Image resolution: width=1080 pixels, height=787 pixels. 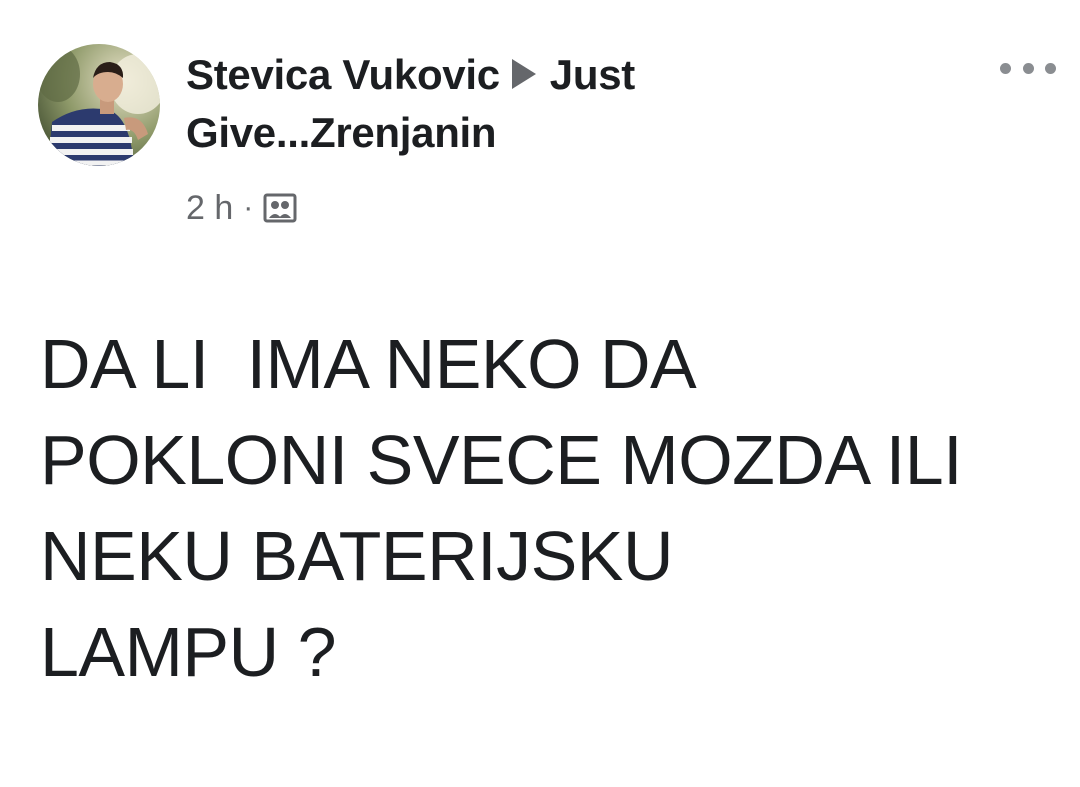 I want to click on author-line: Stevica Vukovic Just, so click(x=491, y=75).